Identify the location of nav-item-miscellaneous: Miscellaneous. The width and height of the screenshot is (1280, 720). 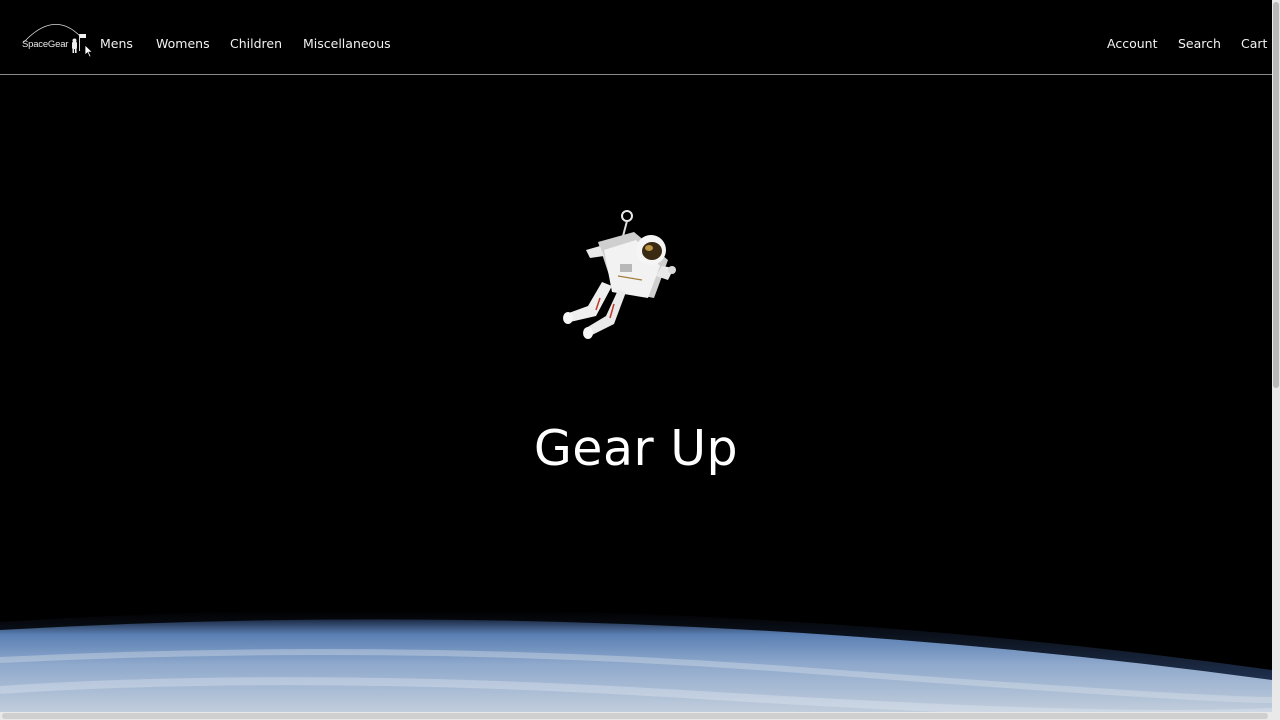
(347, 44).